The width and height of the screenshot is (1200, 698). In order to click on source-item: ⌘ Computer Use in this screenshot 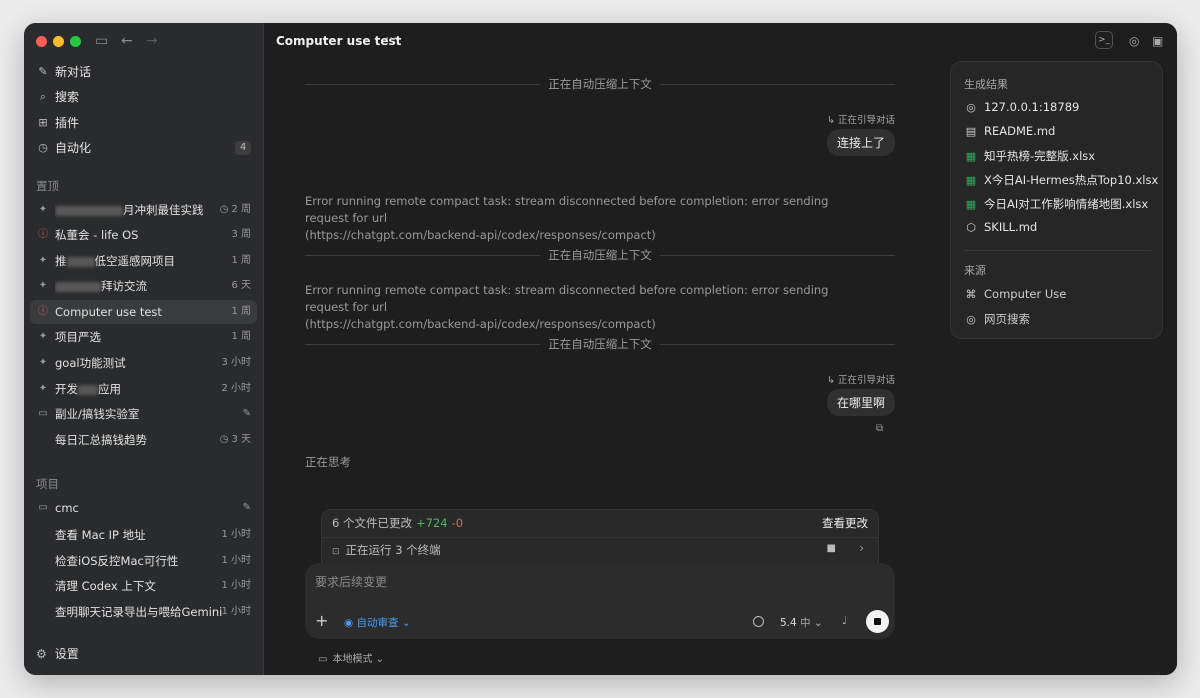, I will do `click(1015, 294)`.